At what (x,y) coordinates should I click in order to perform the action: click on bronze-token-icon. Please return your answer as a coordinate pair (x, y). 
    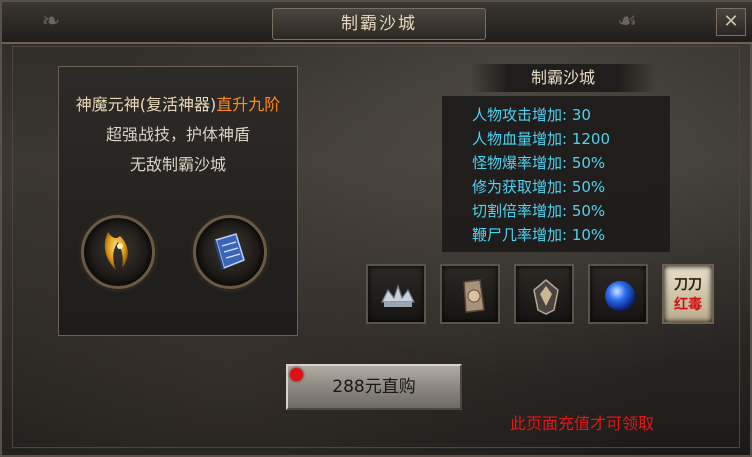
    Looking at the image, I should click on (474, 296).